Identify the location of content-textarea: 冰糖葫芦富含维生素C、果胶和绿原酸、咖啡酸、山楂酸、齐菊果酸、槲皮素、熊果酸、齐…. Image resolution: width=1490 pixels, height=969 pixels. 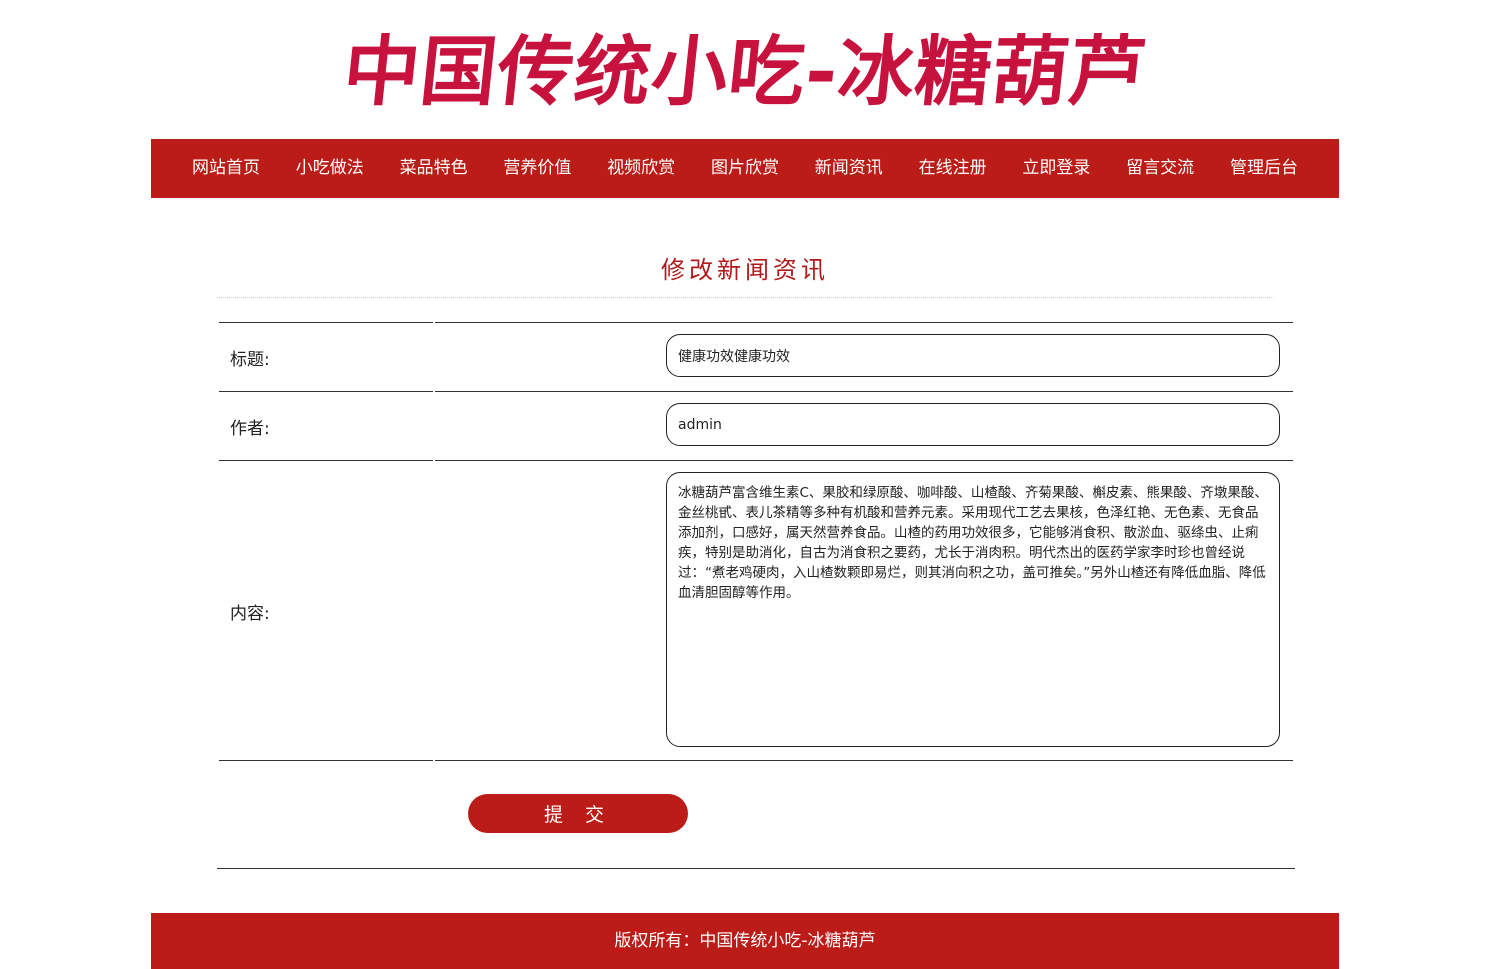
(973, 609).